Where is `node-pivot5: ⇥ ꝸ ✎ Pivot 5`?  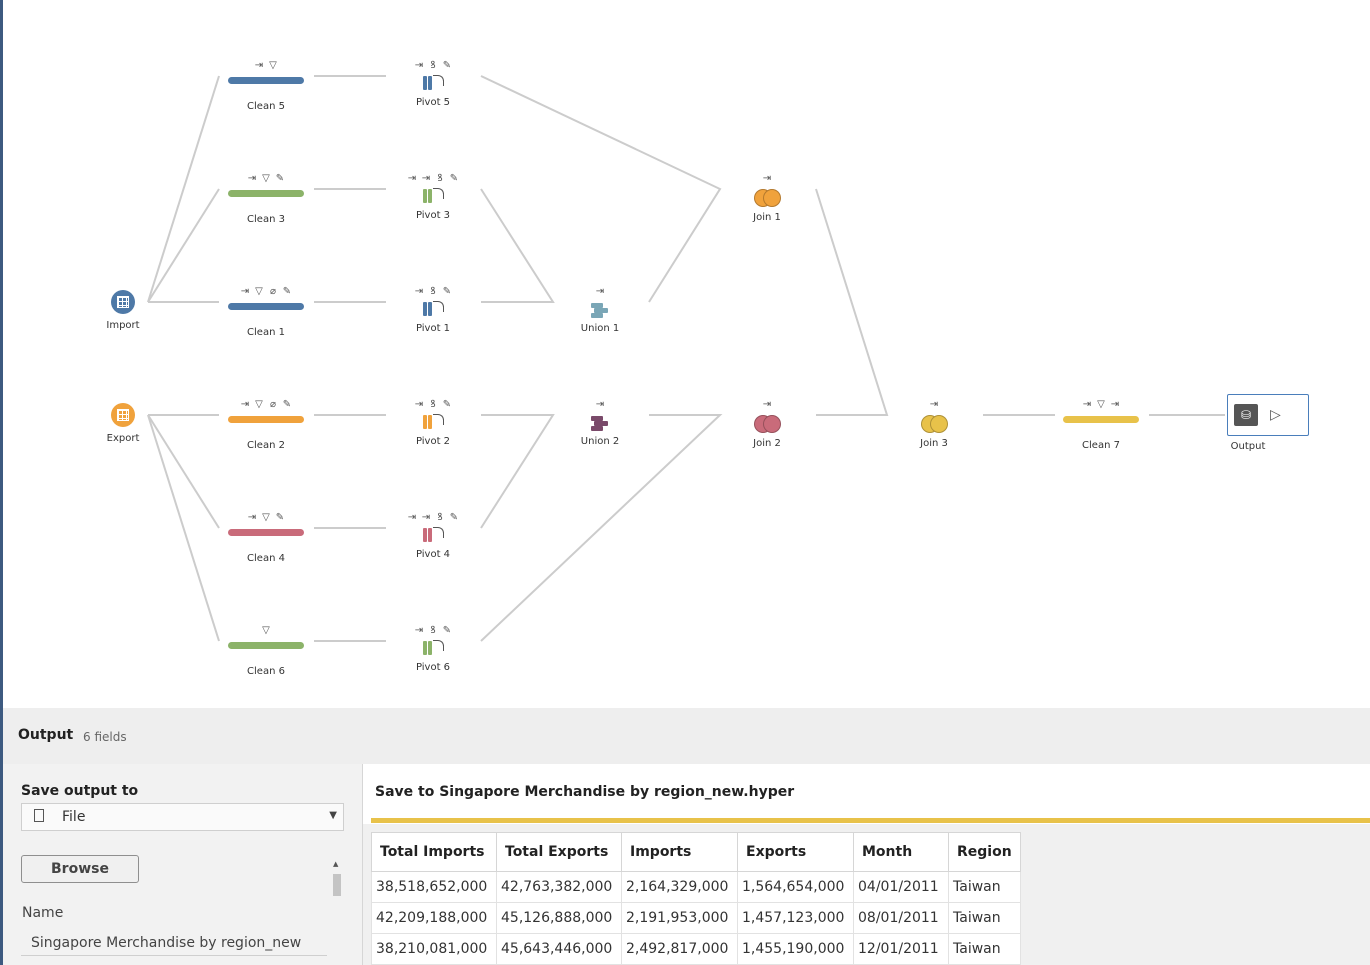
node-pivot5: ⇥ ꝸ ✎ Pivot 5 is located at coordinates (433, 83).